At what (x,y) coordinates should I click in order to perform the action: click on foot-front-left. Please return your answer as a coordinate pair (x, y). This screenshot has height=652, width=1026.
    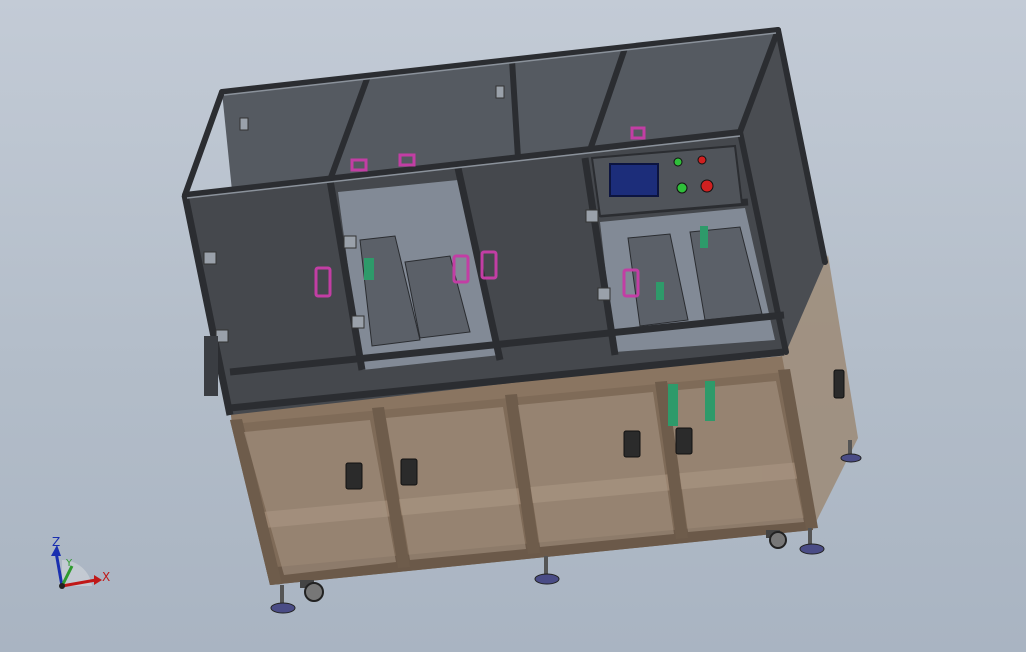
    Looking at the image, I should click on (283, 599).